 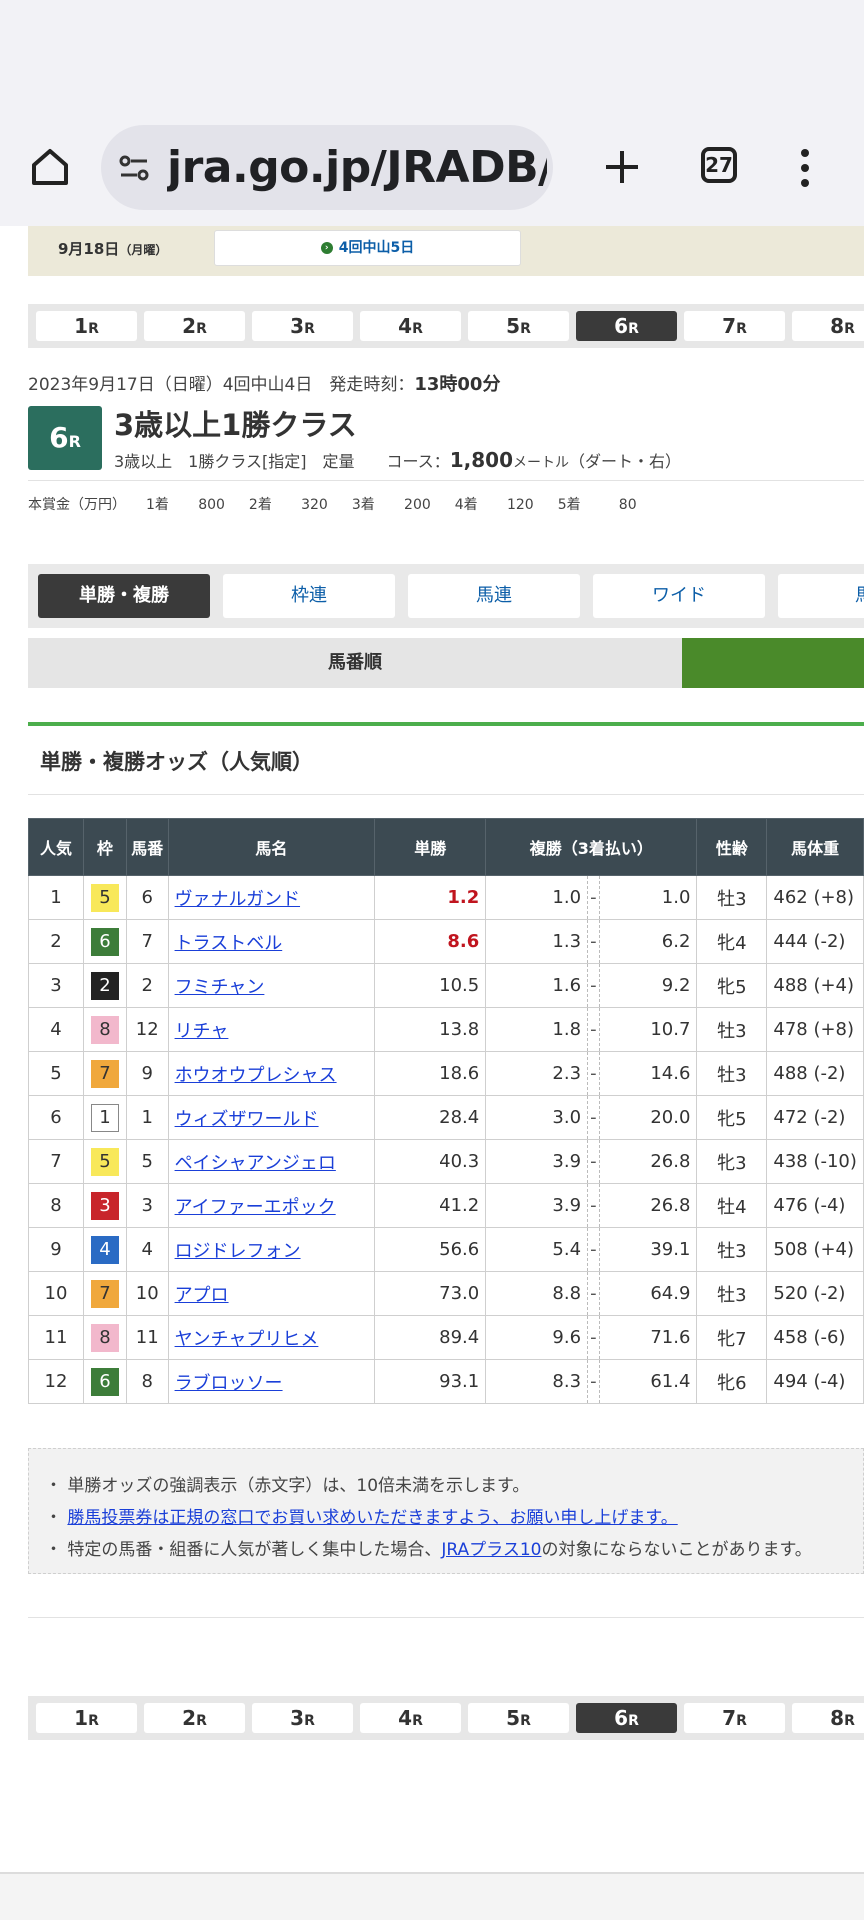 What do you see at coordinates (732, 941) in the screenshot?
I see `sex-age-cell: 牝4` at bounding box center [732, 941].